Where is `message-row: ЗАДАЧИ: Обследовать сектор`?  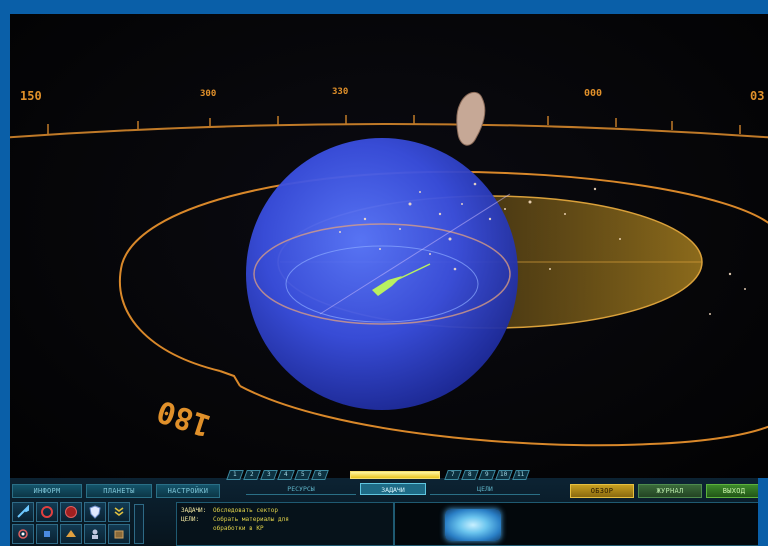 message-row: ЗАДАЧИ: Обследовать сектор is located at coordinates (285, 510).